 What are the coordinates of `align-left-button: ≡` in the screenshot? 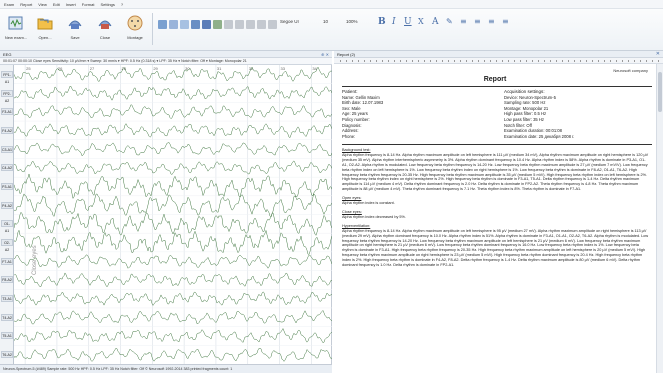 It's located at (463, 21).